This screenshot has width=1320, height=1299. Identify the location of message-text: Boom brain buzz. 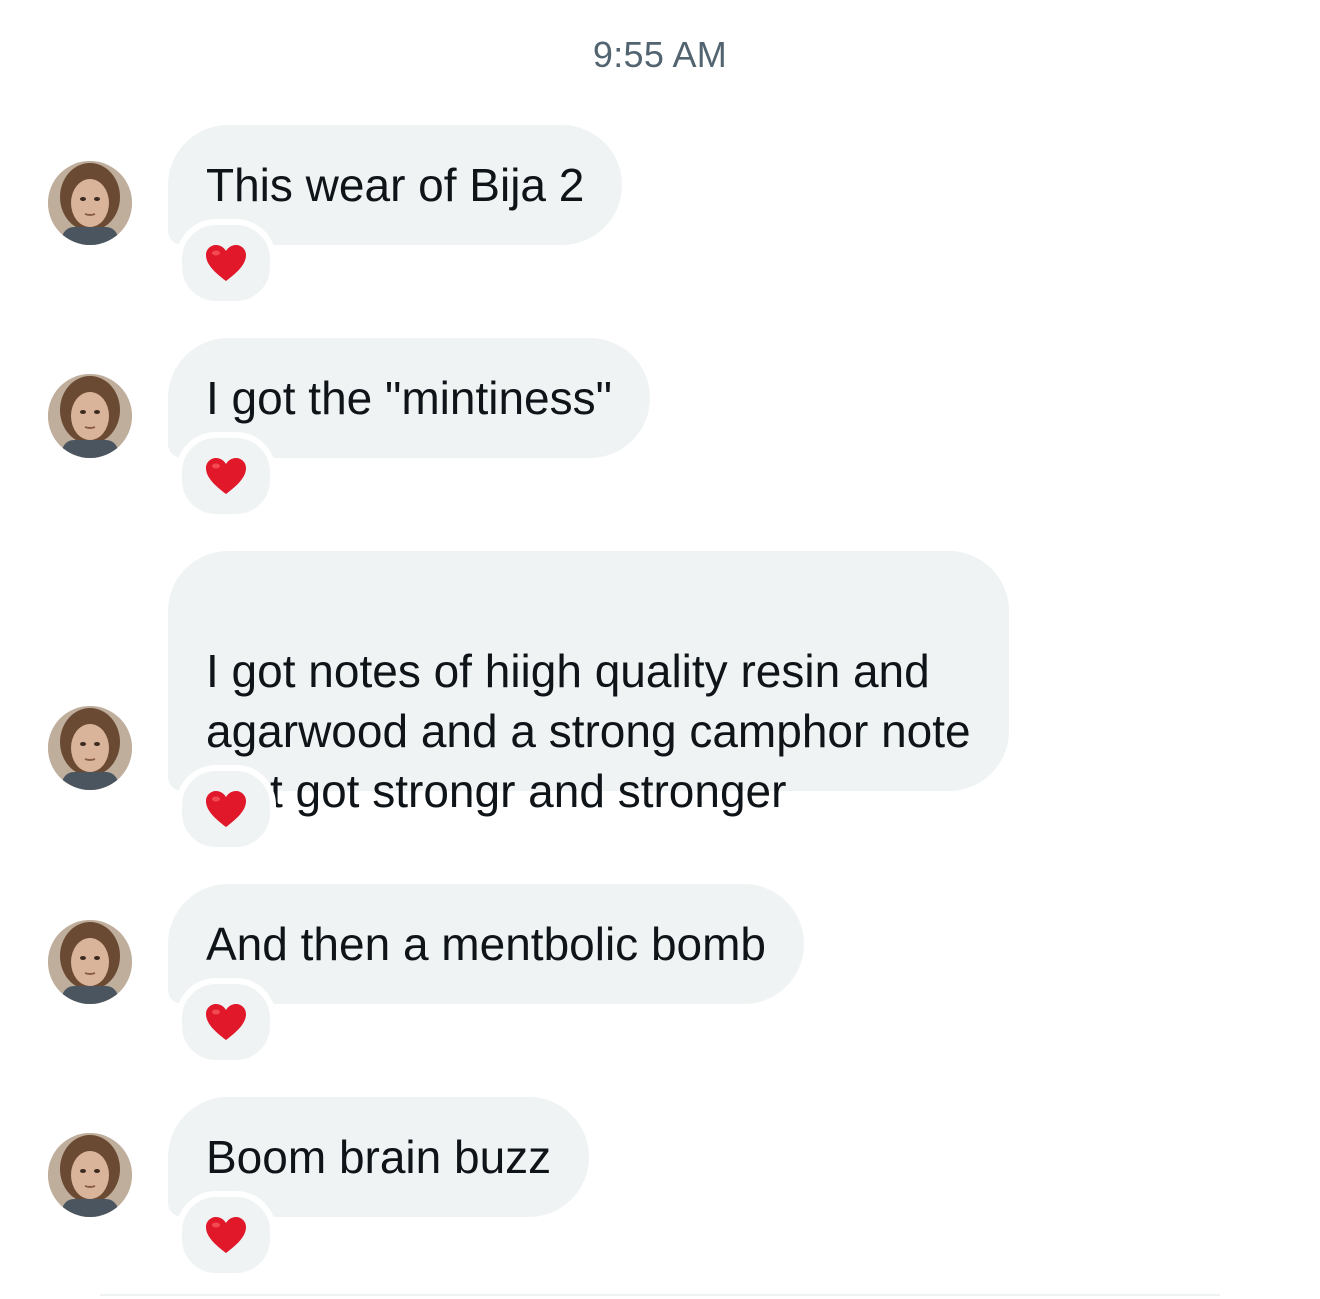
(379, 1157).